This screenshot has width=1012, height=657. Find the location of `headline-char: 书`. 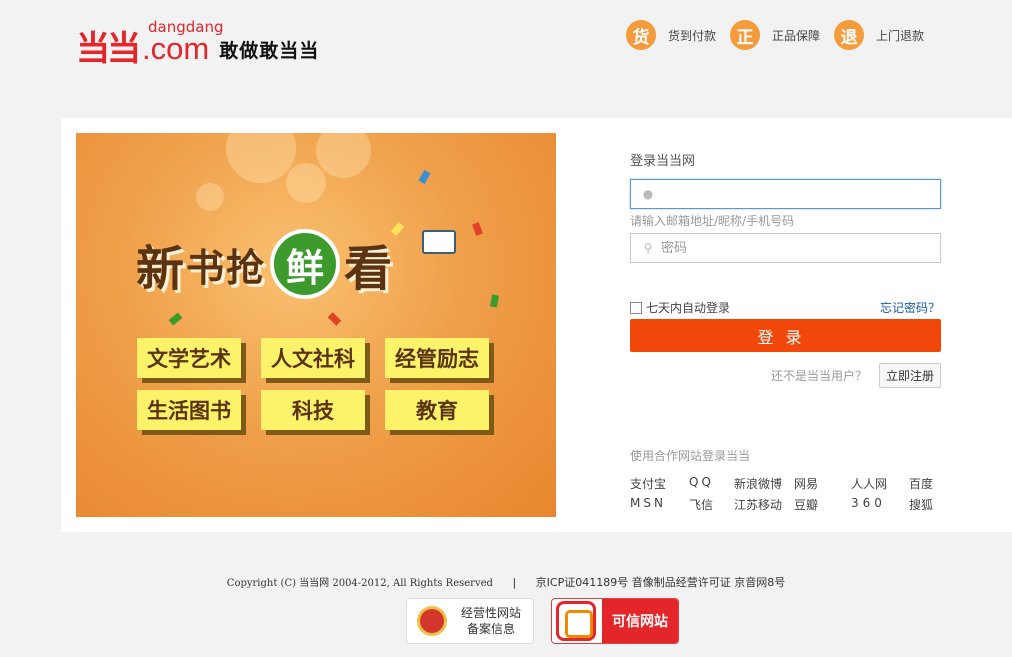

headline-char: 书 is located at coordinates (205, 267).